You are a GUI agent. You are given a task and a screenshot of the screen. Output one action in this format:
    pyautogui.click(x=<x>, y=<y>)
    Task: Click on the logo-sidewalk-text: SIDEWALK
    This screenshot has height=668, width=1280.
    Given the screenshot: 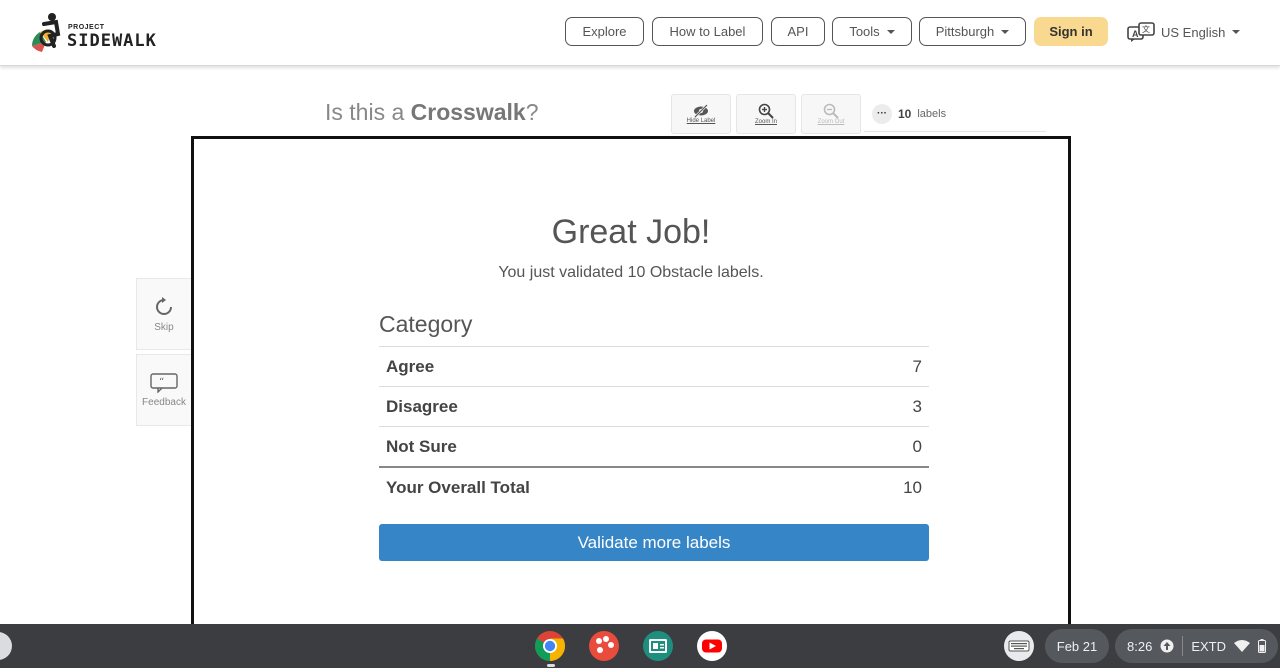 What is the action you would take?
    pyautogui.click(x=112, y=41)
    